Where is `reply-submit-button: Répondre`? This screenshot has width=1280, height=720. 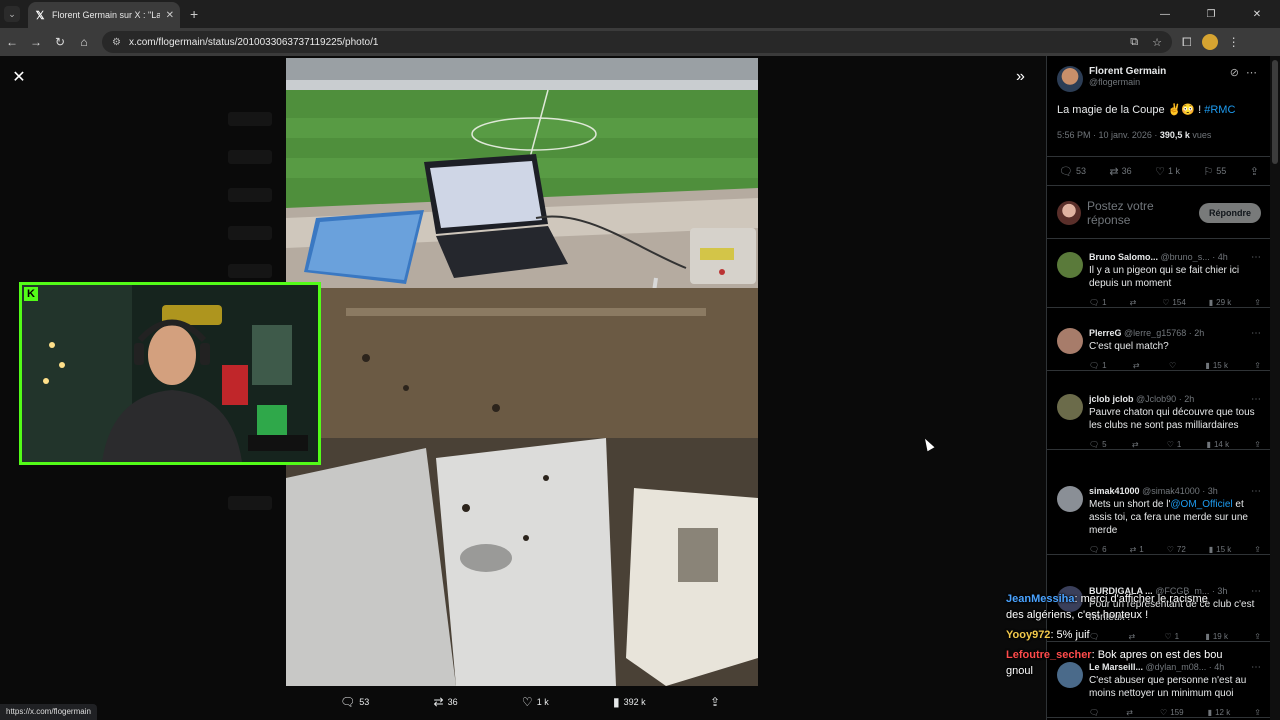
reply-submit-button: Répondre is located at coordinates (1229, 212).